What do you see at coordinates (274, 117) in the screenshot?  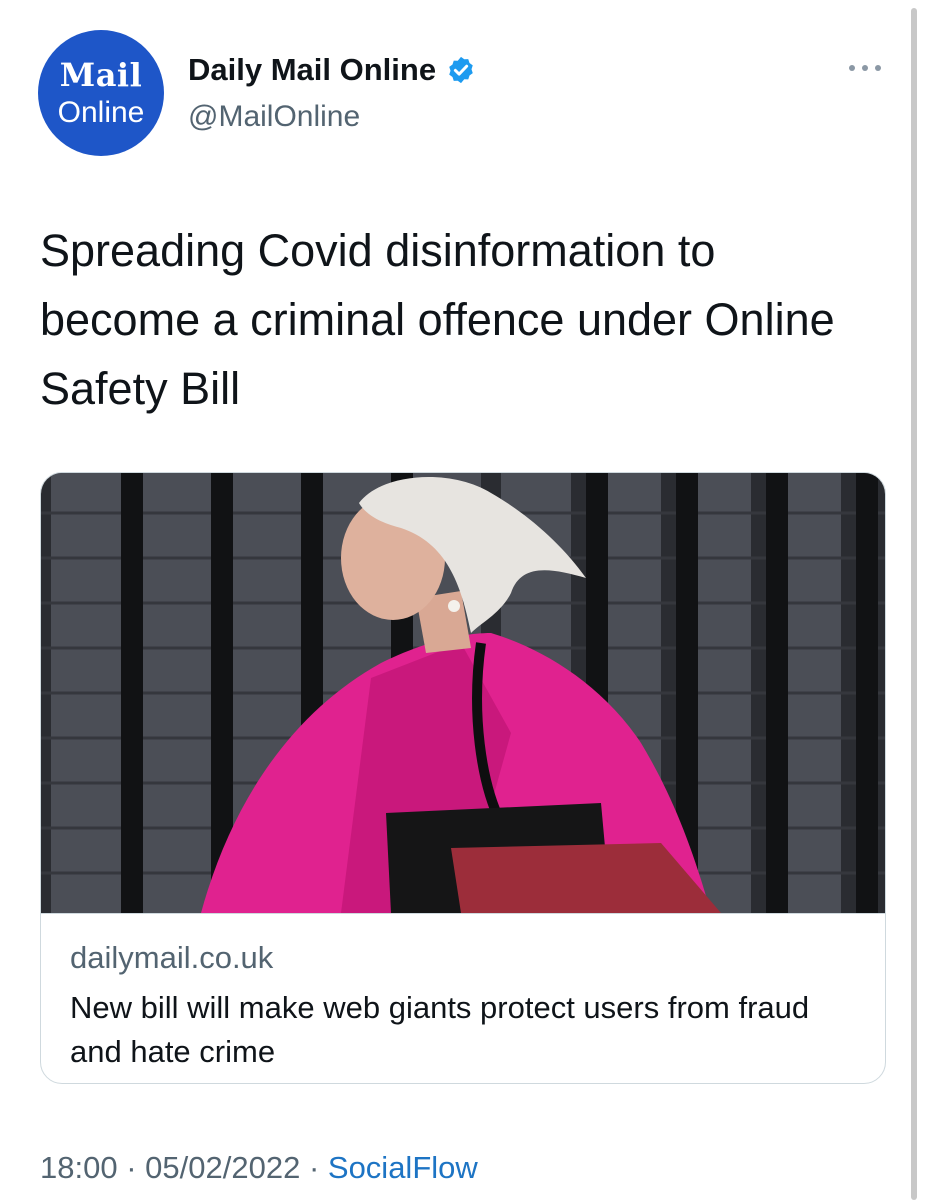 I see `author-handle: @MailOnline` at bounding box center [274, 117].